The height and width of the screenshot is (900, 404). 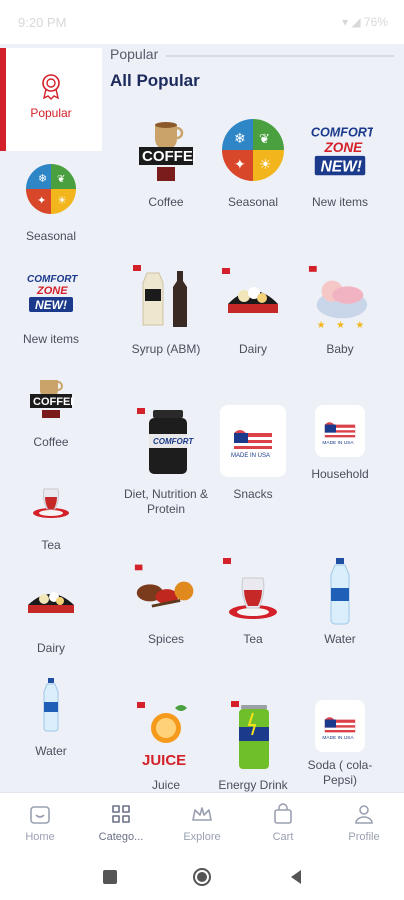 I want to click on sidebar-item-coffee: COFFEE Coffee, so click(x=51, y=408).